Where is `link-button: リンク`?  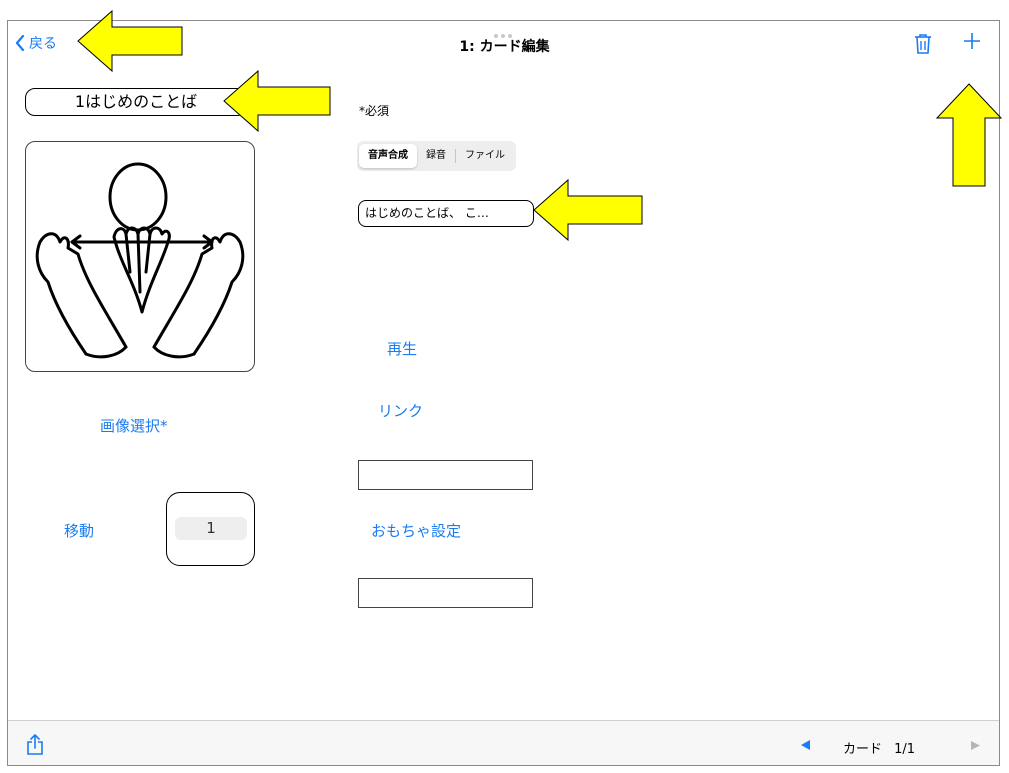 link-button: リンク is located at coordinates (400, 410).